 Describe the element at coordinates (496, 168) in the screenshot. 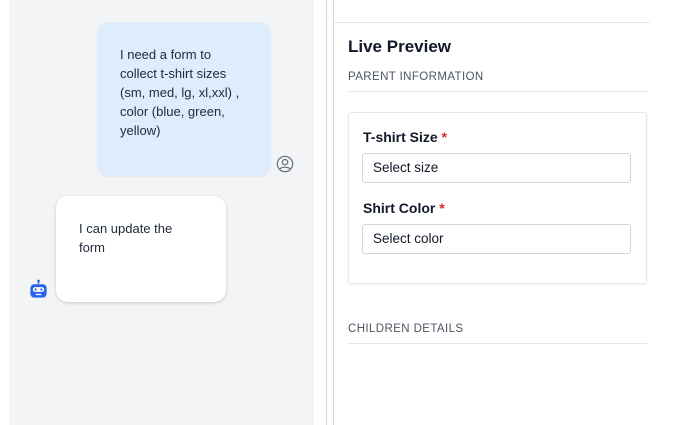

I see `tshirt-size-select: Select size` at that location.